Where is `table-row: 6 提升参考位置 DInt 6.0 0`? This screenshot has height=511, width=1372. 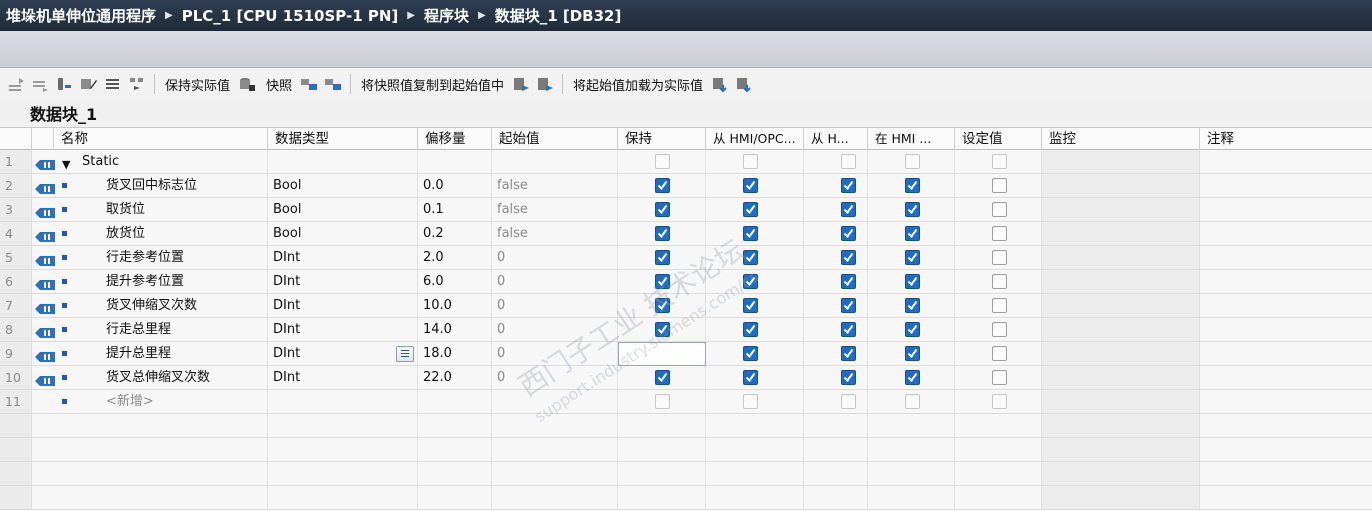 table-row: 6 提升参考位置 DInt 6.0 0 is located at coordinates (686, 282).